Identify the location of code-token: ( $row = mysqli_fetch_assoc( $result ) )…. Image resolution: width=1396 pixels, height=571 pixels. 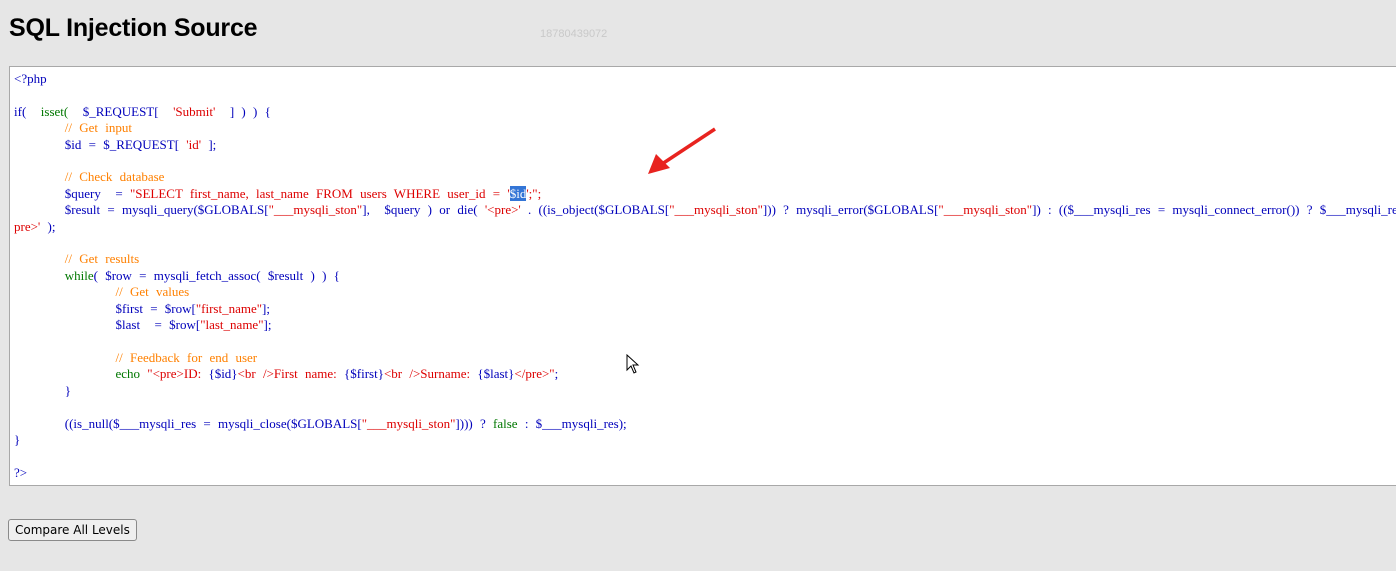
(216, 275).